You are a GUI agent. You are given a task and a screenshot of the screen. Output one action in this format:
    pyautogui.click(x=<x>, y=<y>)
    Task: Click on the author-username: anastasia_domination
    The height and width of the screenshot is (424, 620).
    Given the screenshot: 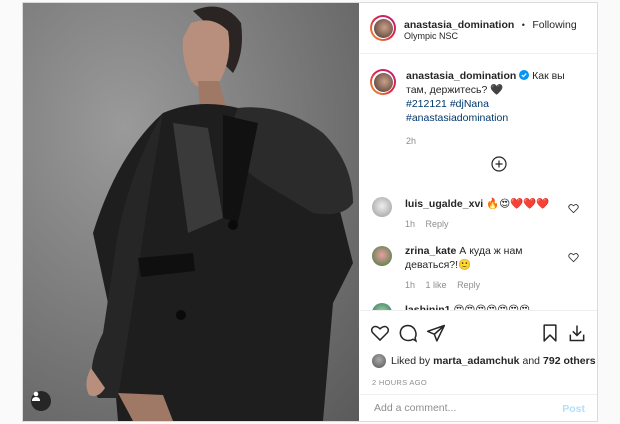 What is the action you would take?
    pyautogui.click(x=459, y=25)
    